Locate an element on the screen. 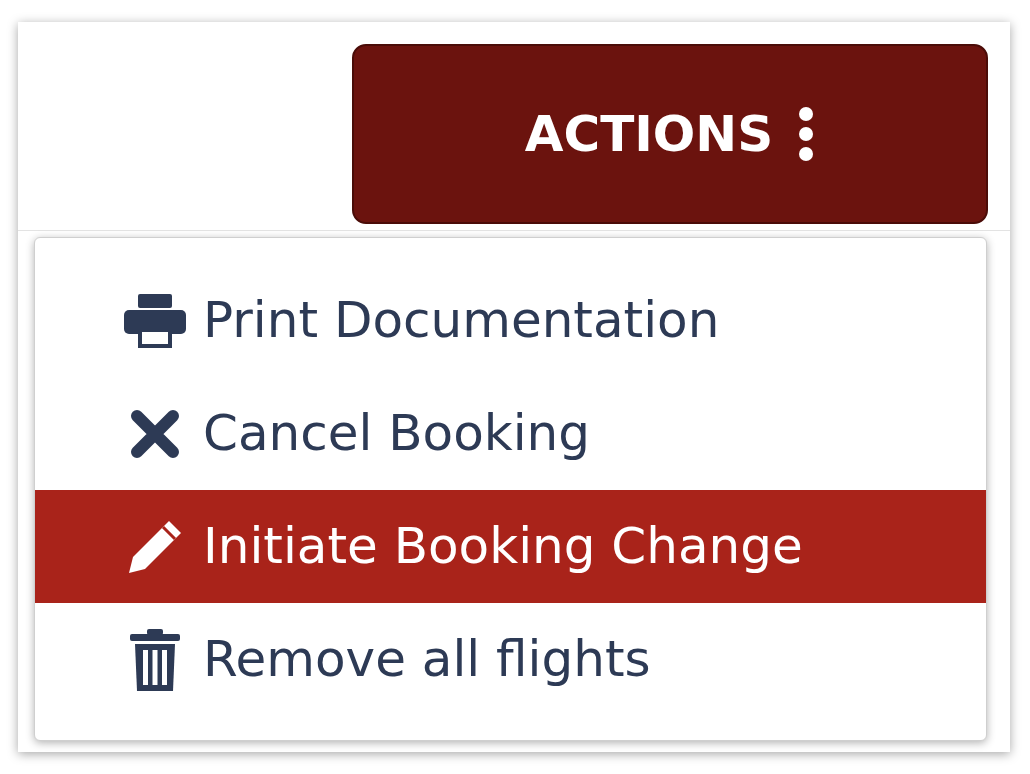  trash-icon is located at coordinates (155, 659).